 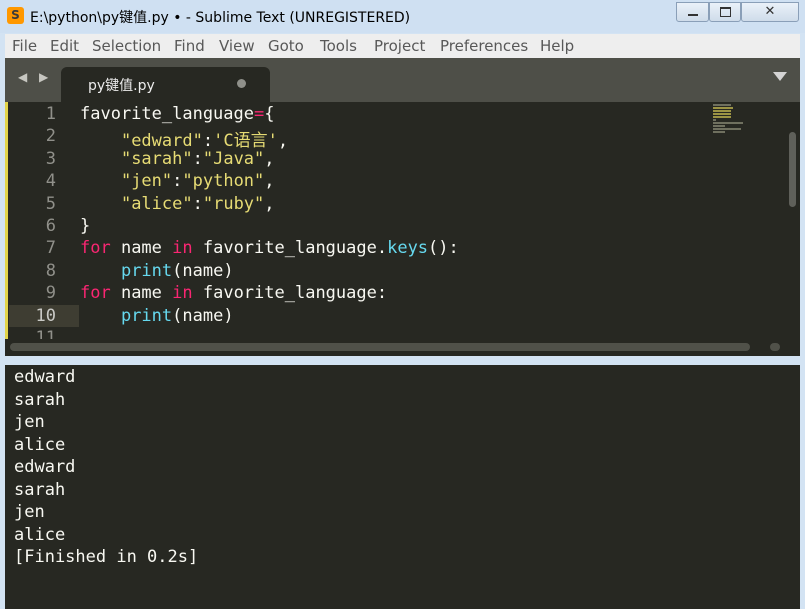 I want to click on maximize-button, so click(x=725, y=12).